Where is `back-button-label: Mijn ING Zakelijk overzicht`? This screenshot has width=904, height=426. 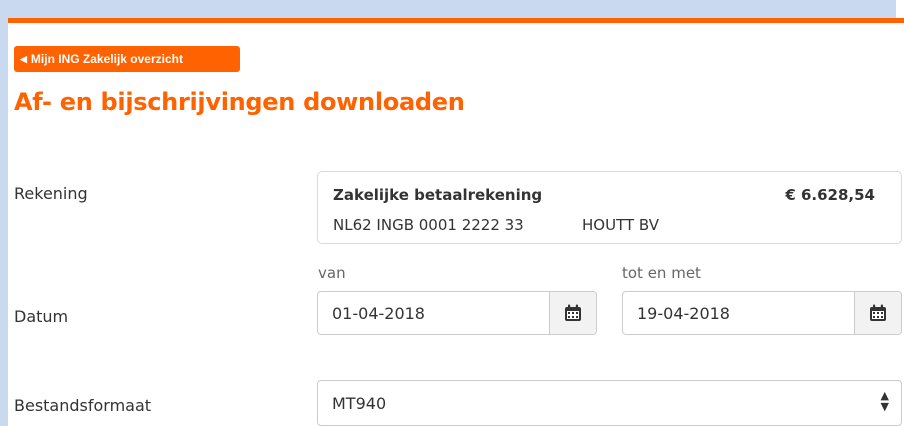 back-button-label: Mijn ING Zakelijk overzicht is located at coordinates (106, 59).